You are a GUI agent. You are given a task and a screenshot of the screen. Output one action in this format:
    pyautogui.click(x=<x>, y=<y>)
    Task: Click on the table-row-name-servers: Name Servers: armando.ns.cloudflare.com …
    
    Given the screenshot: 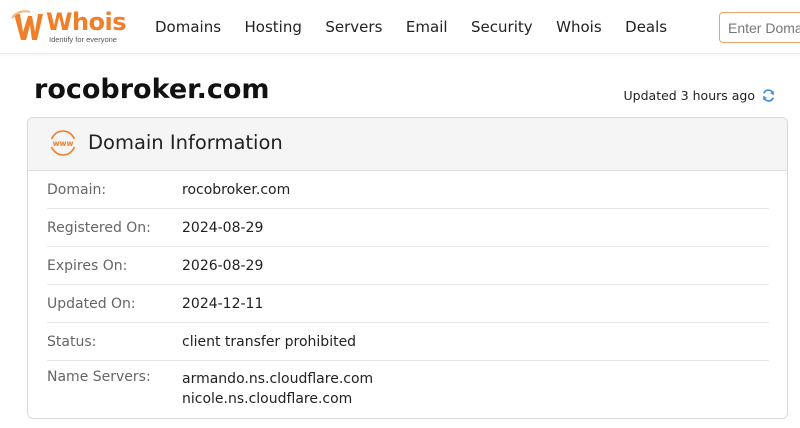 What is the action you would take?
    pyautogui.click(x=408, y=389)
    